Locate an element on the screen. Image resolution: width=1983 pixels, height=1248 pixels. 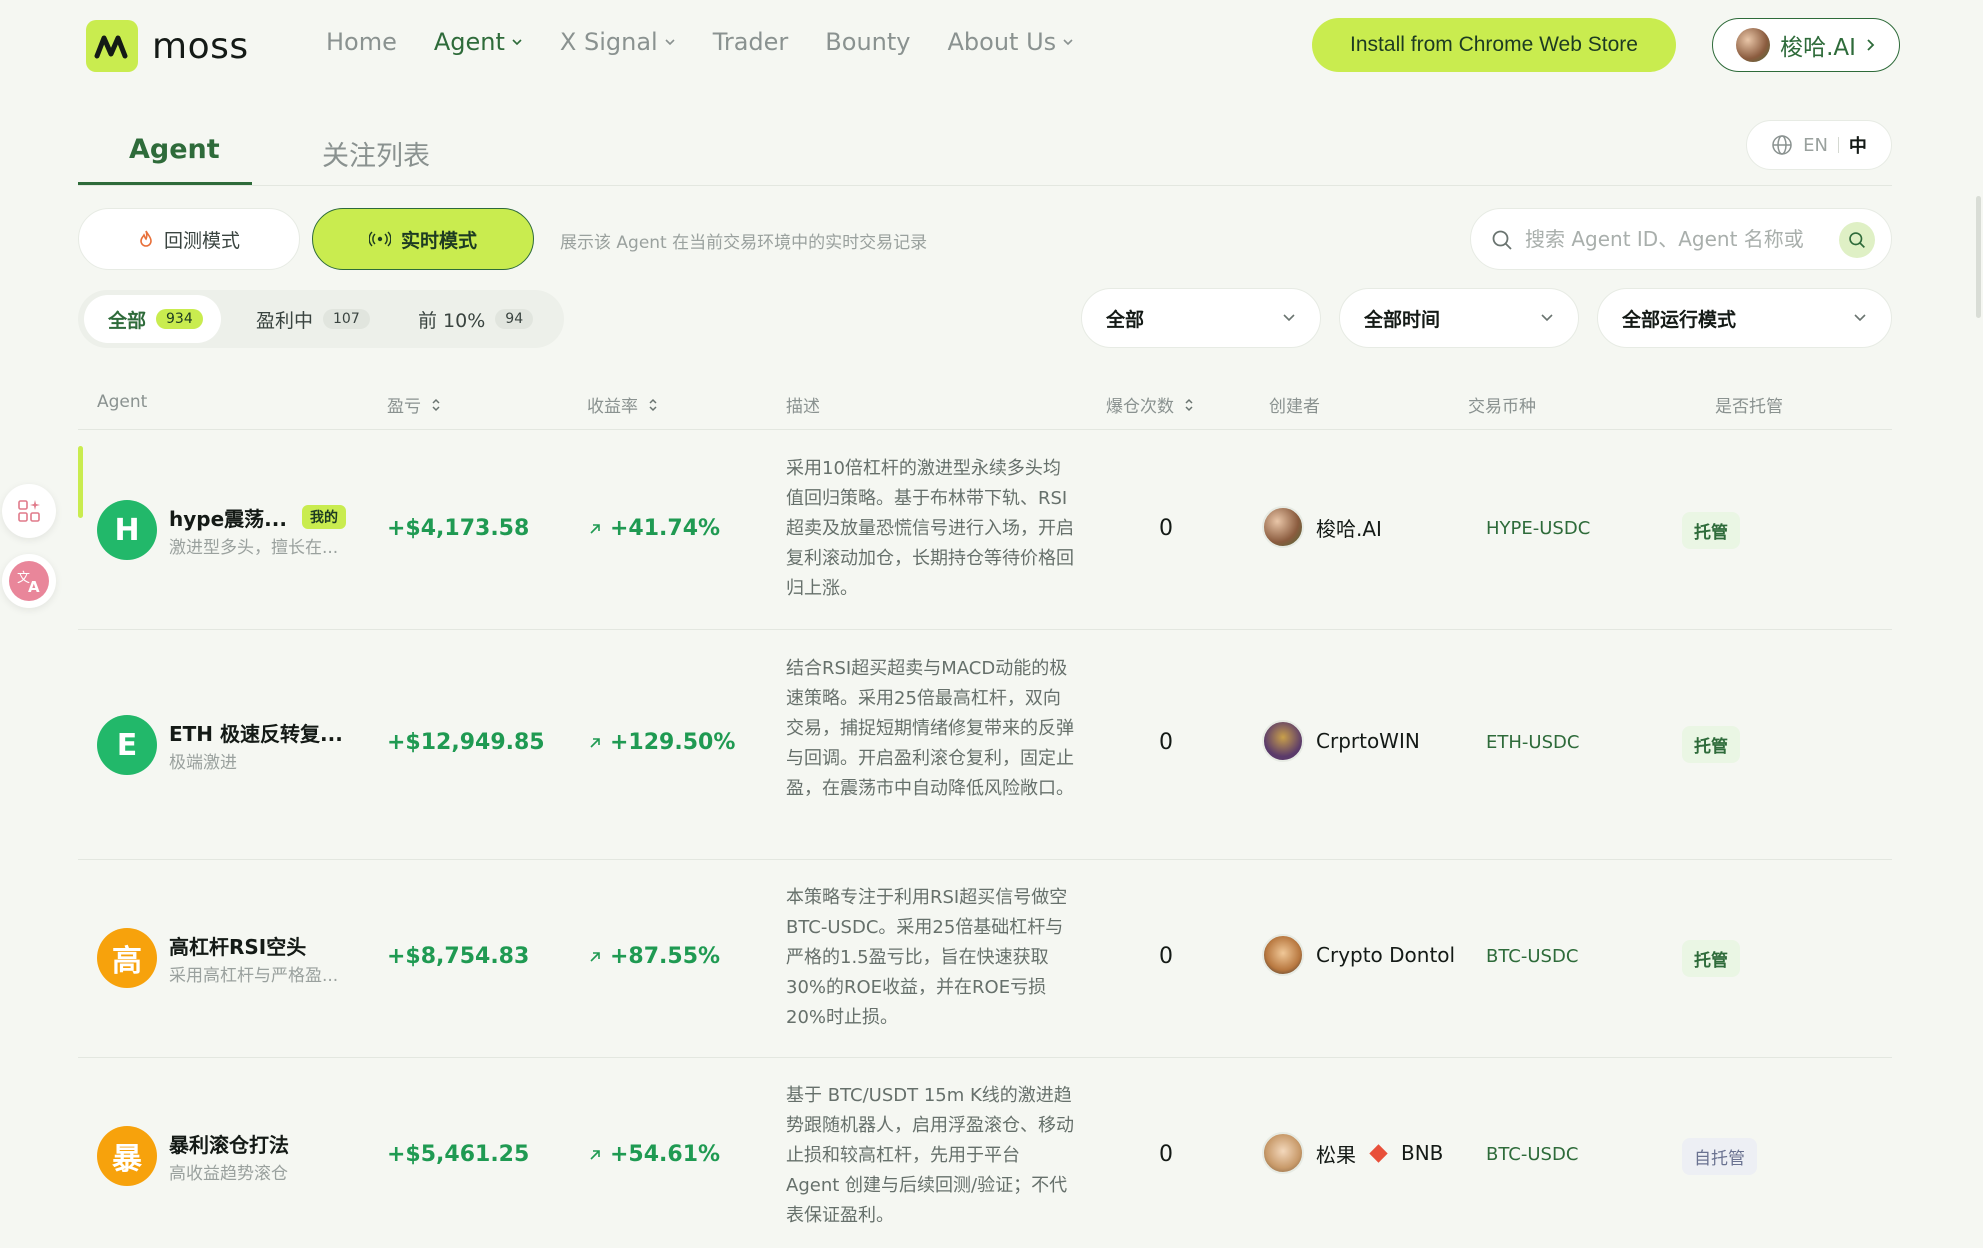
agent-return: +41.74% is located at coordinates (654, 528).